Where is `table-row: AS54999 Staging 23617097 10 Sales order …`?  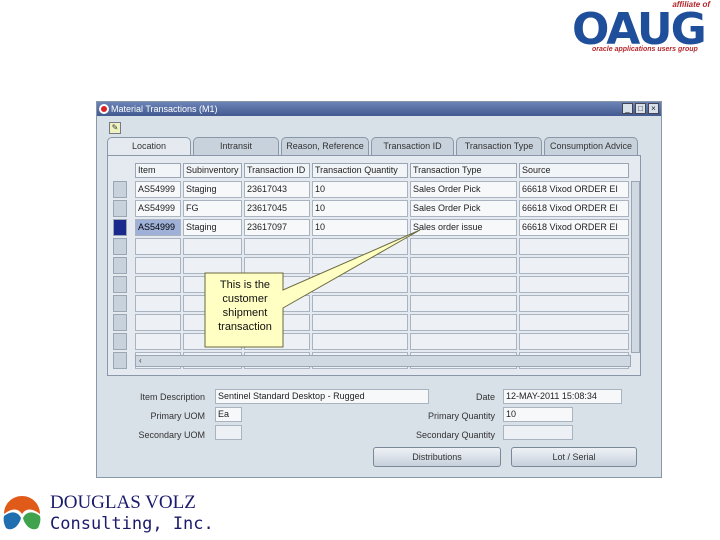 table-row: AS54999 Staging 23617097 10 Sales order … is located at coordinates (372, 228).